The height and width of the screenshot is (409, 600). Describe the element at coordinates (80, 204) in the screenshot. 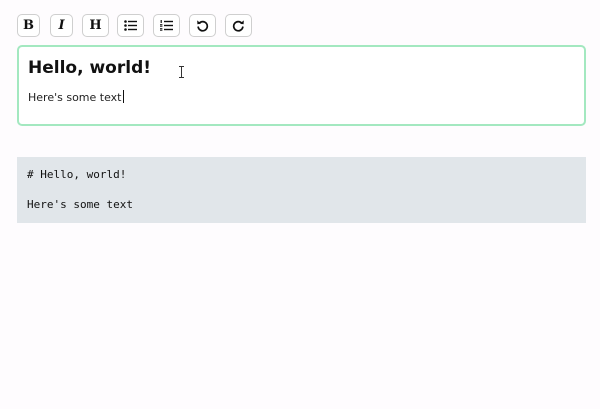

I see `markdown-line-paragraph: Here's some text` at that location.